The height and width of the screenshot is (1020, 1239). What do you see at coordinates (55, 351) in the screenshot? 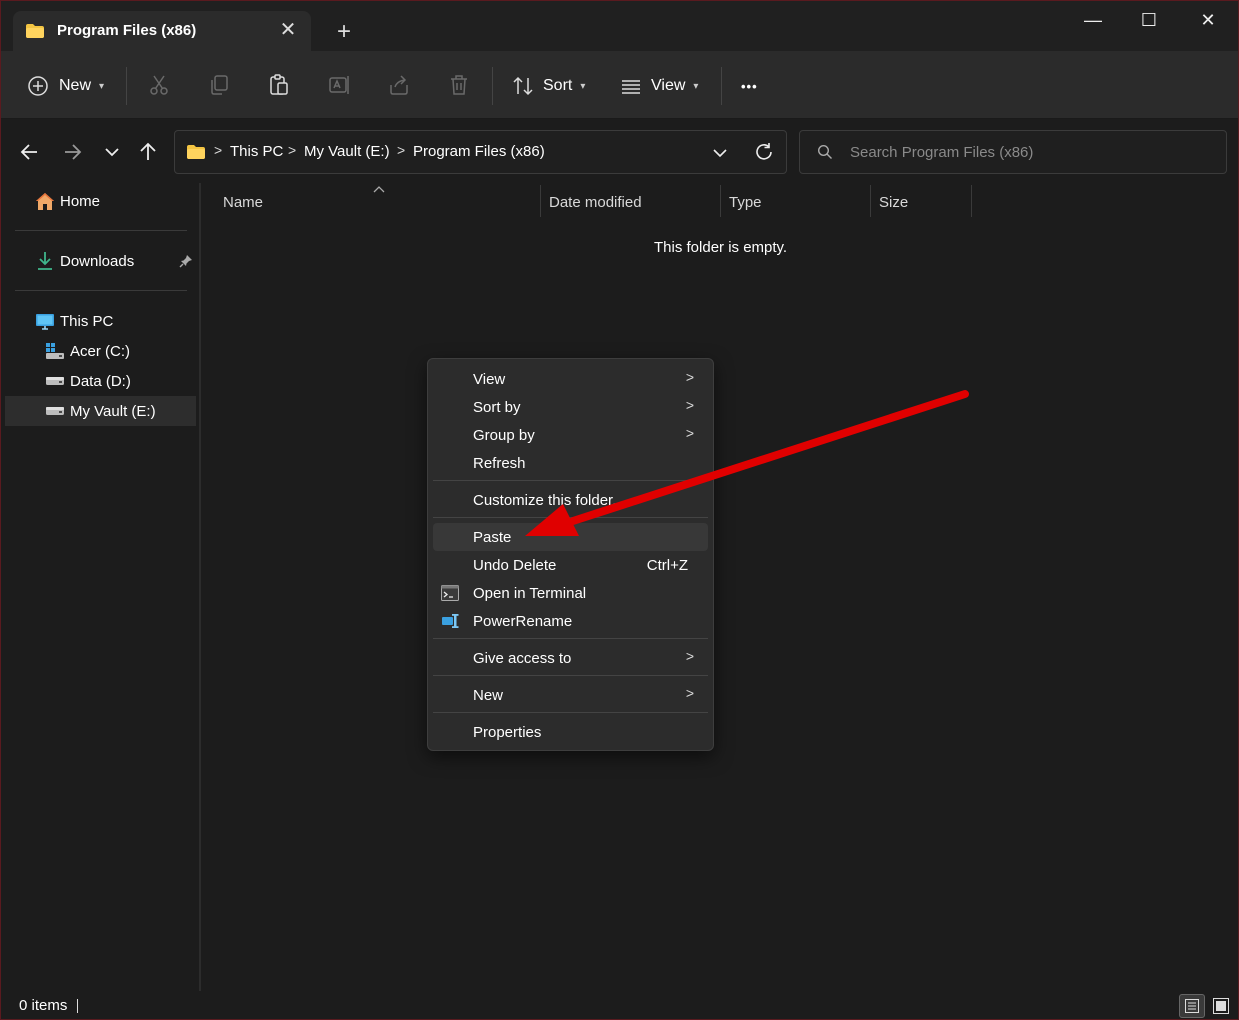
I see `windows-drive-icon` at bounding box center [55, 351].